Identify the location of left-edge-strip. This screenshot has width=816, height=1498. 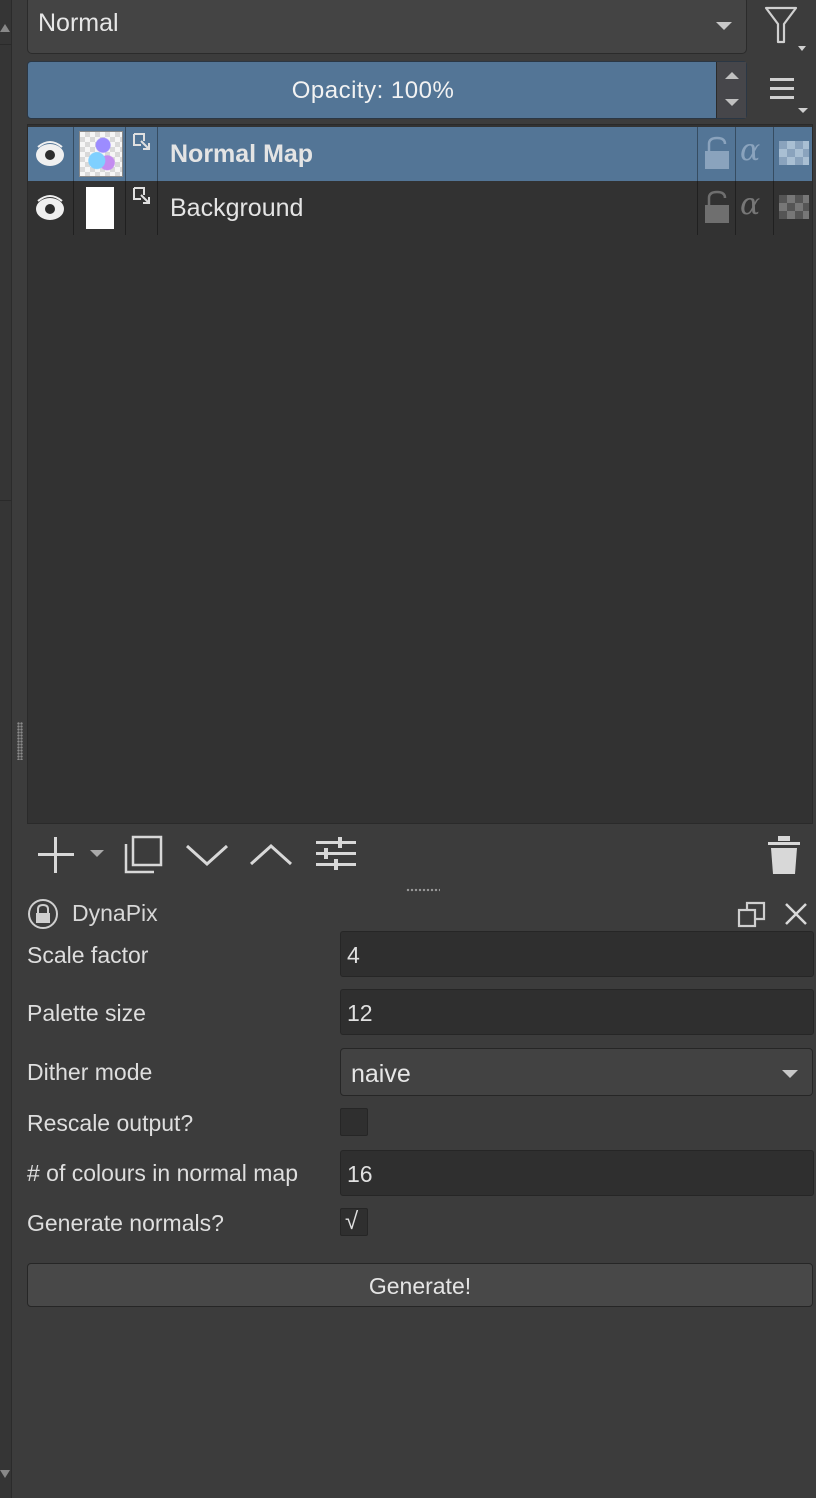
(6, 749).